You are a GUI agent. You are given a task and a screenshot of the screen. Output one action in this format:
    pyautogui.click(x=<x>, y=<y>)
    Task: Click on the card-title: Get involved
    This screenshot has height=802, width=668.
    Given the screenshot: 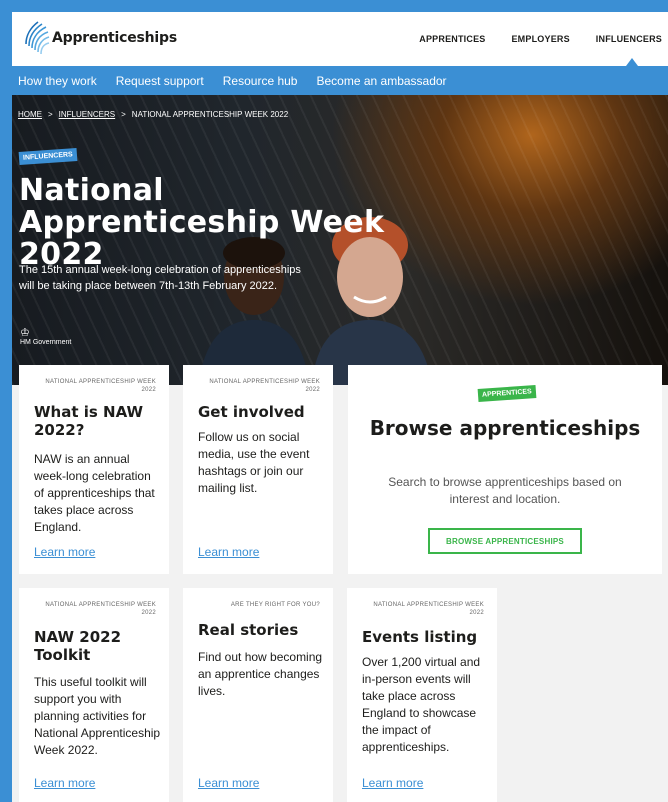 What is the action you would take?
    pyautogui.click(x=251, y=412)
    